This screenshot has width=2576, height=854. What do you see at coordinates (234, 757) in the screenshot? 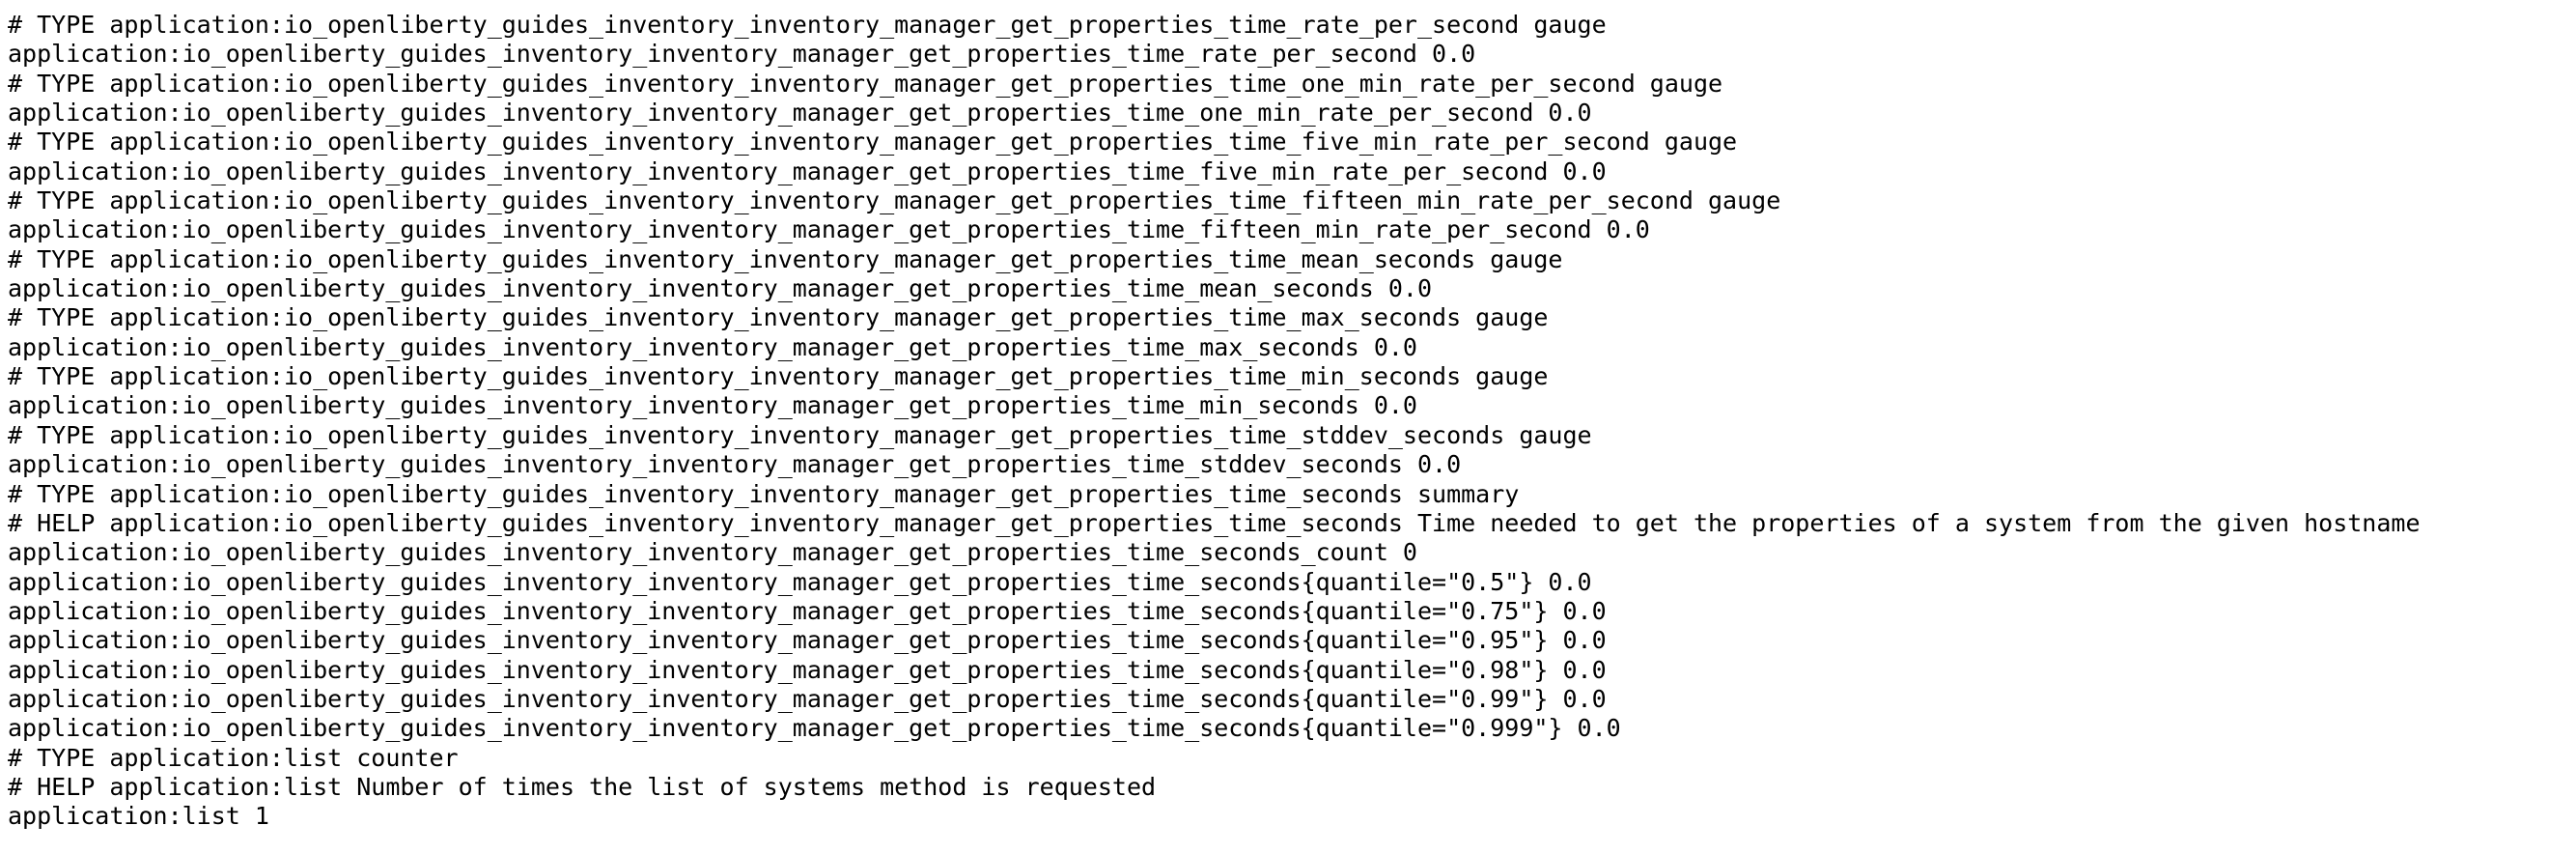
I see `metric-type-line: # TYPE application:list counter` at bounding box center [234, 757].